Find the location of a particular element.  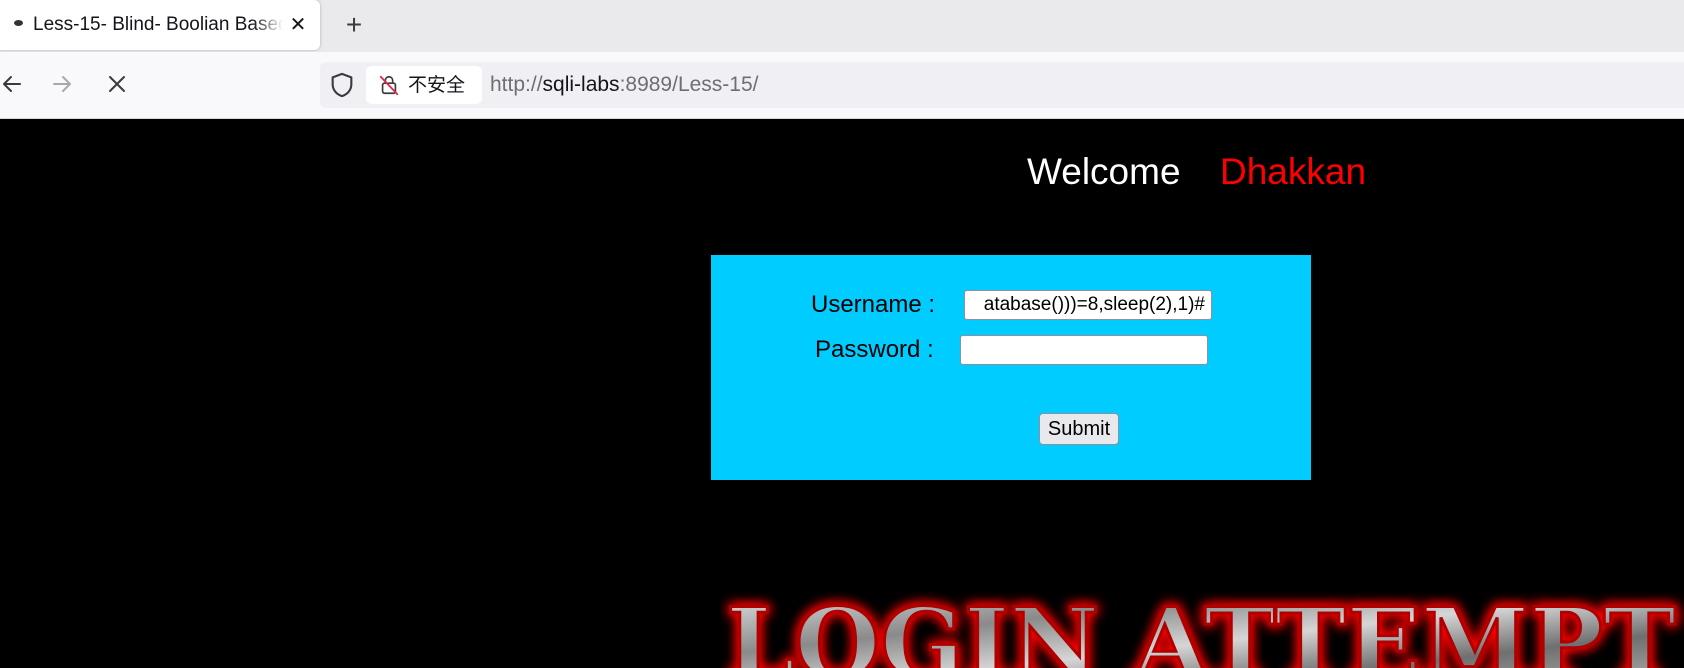

arrow-right-icon is located at coordinates (62, 84).